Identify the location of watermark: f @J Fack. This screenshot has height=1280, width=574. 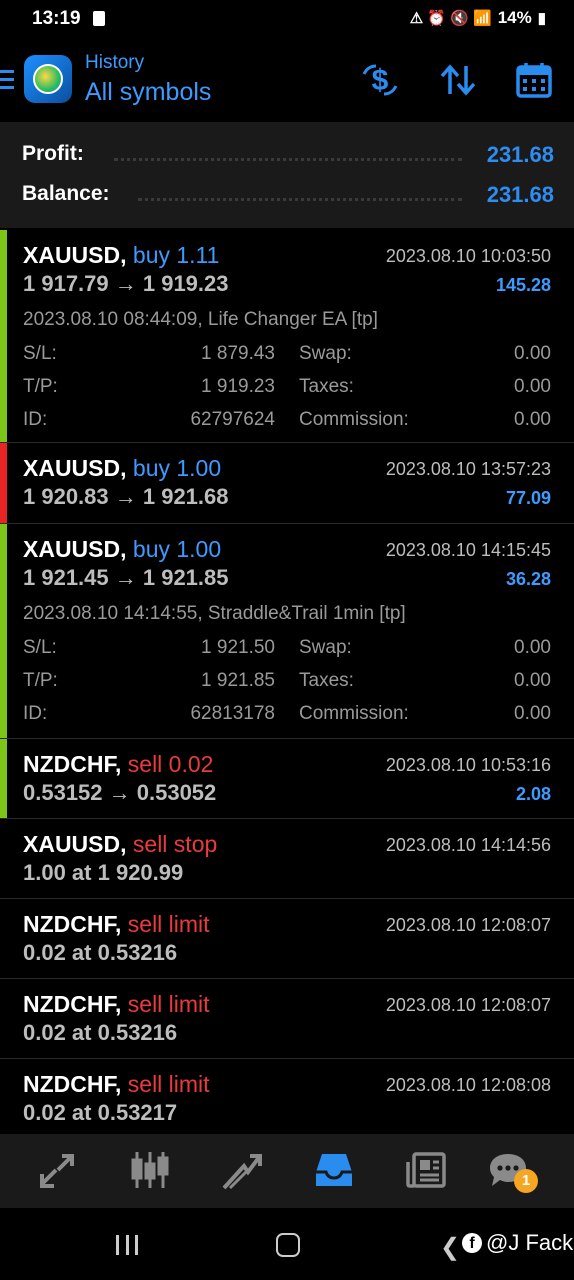
(517, 1243).